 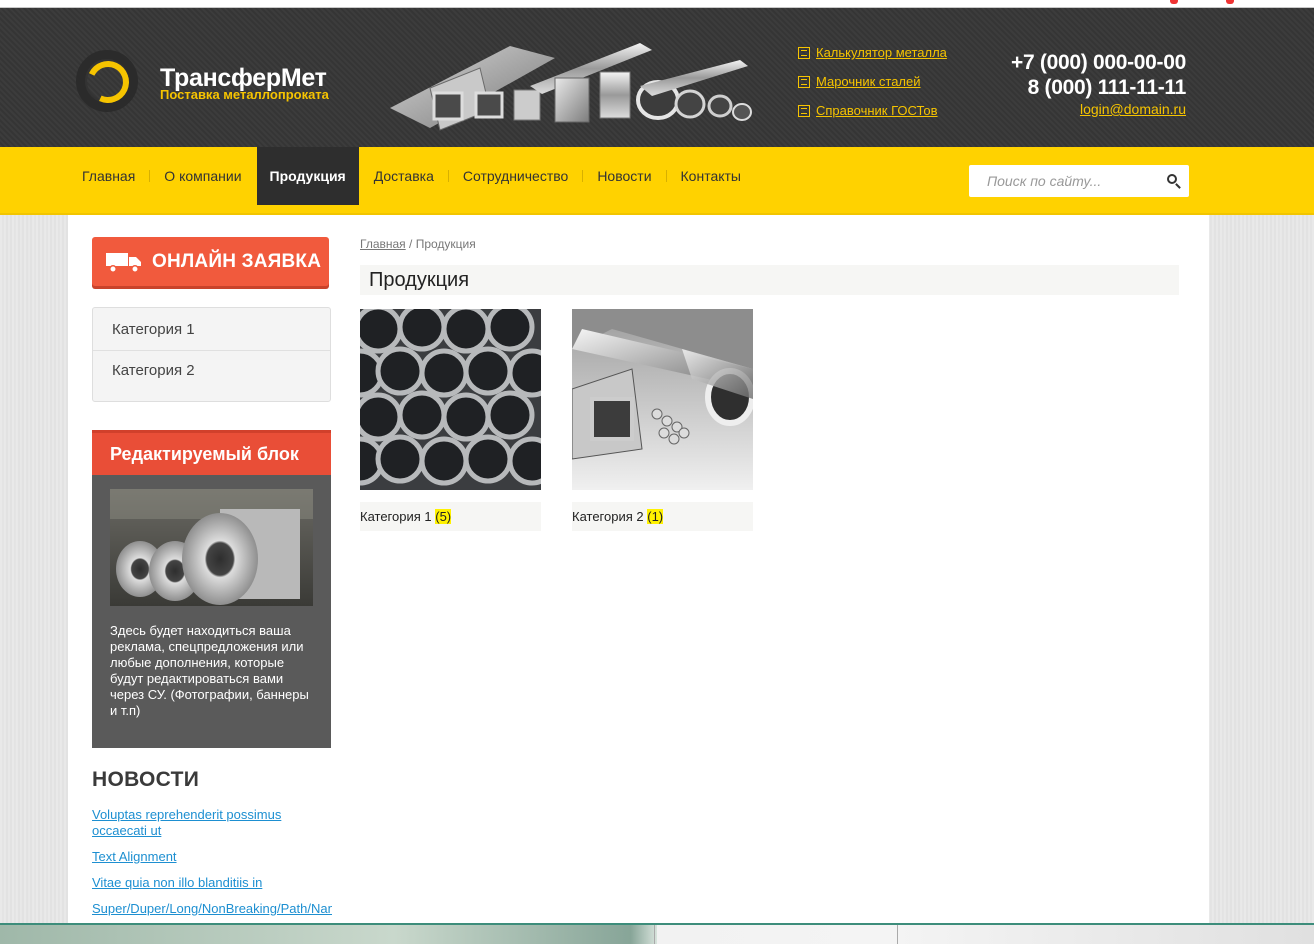 What do you see at coordinates (804, 110) in the screenshot?
I see `list-icon` at bounding box center [804, 110].